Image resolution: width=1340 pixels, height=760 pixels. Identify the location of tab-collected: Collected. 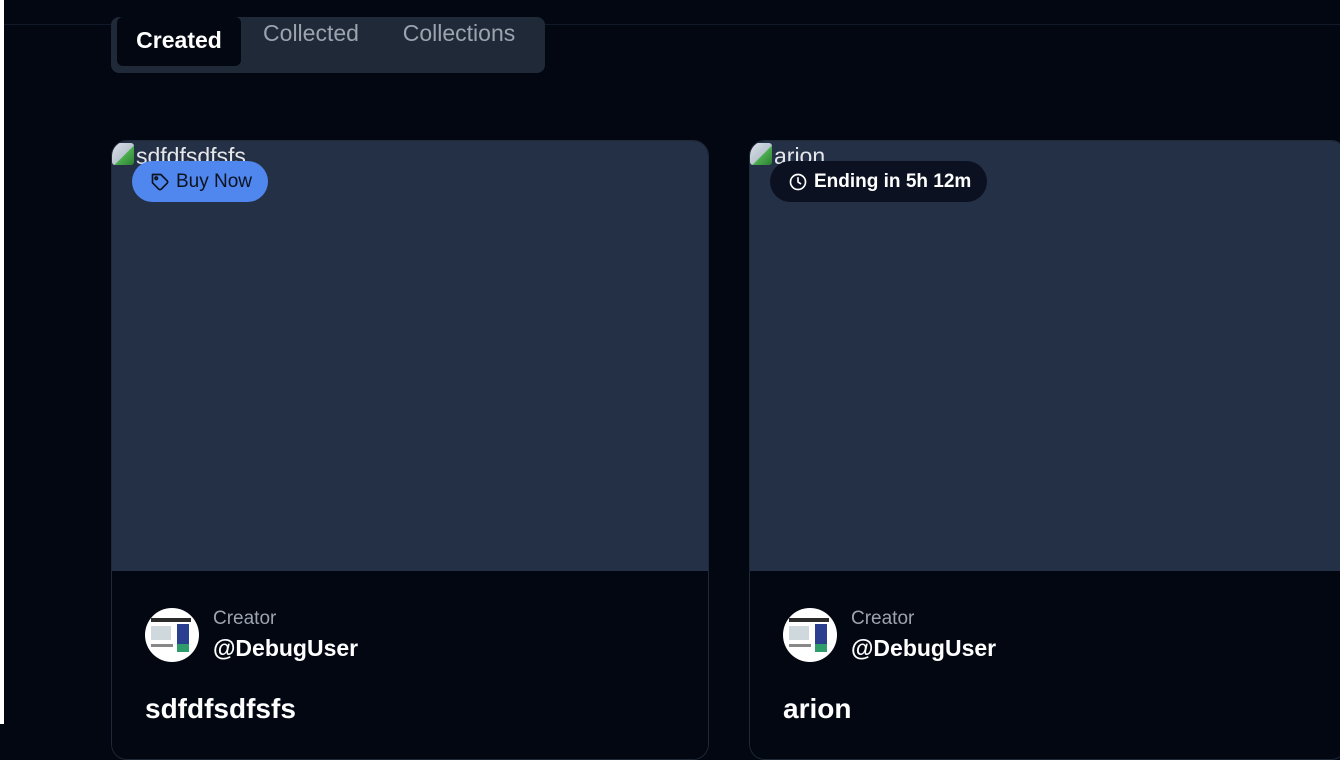
(311, 33).